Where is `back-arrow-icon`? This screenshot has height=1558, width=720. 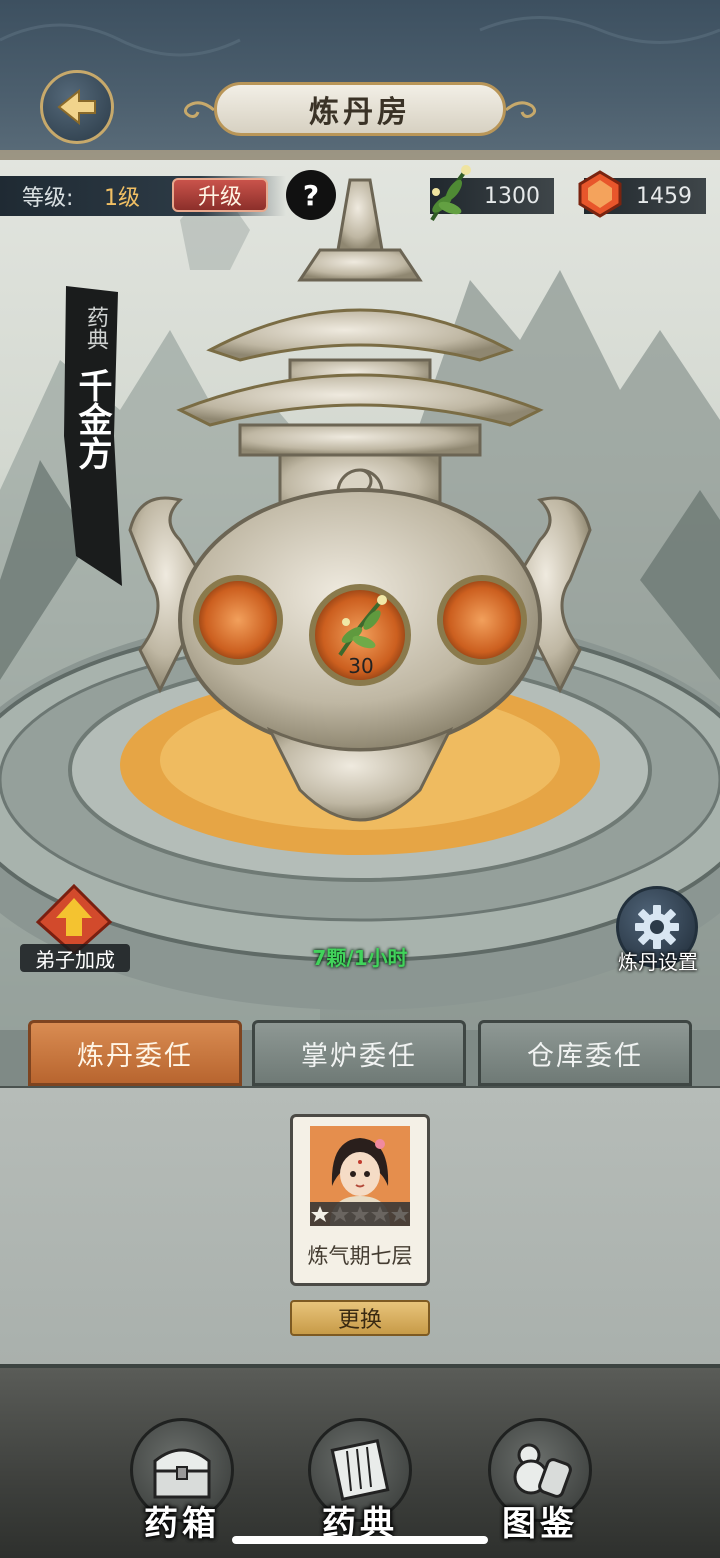
back-arrow-icon is located at coordinates (76, 107).